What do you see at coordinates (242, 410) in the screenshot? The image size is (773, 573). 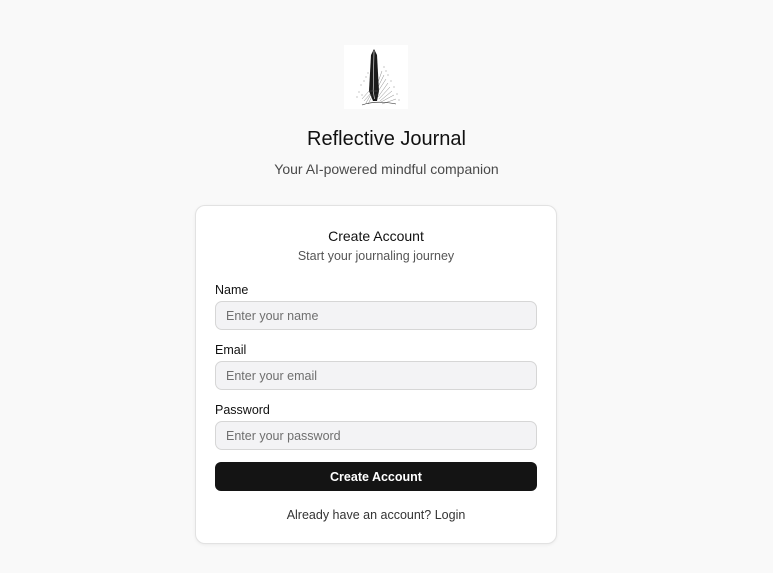 I see `password-label: Password` at bounding box center [242, 410].